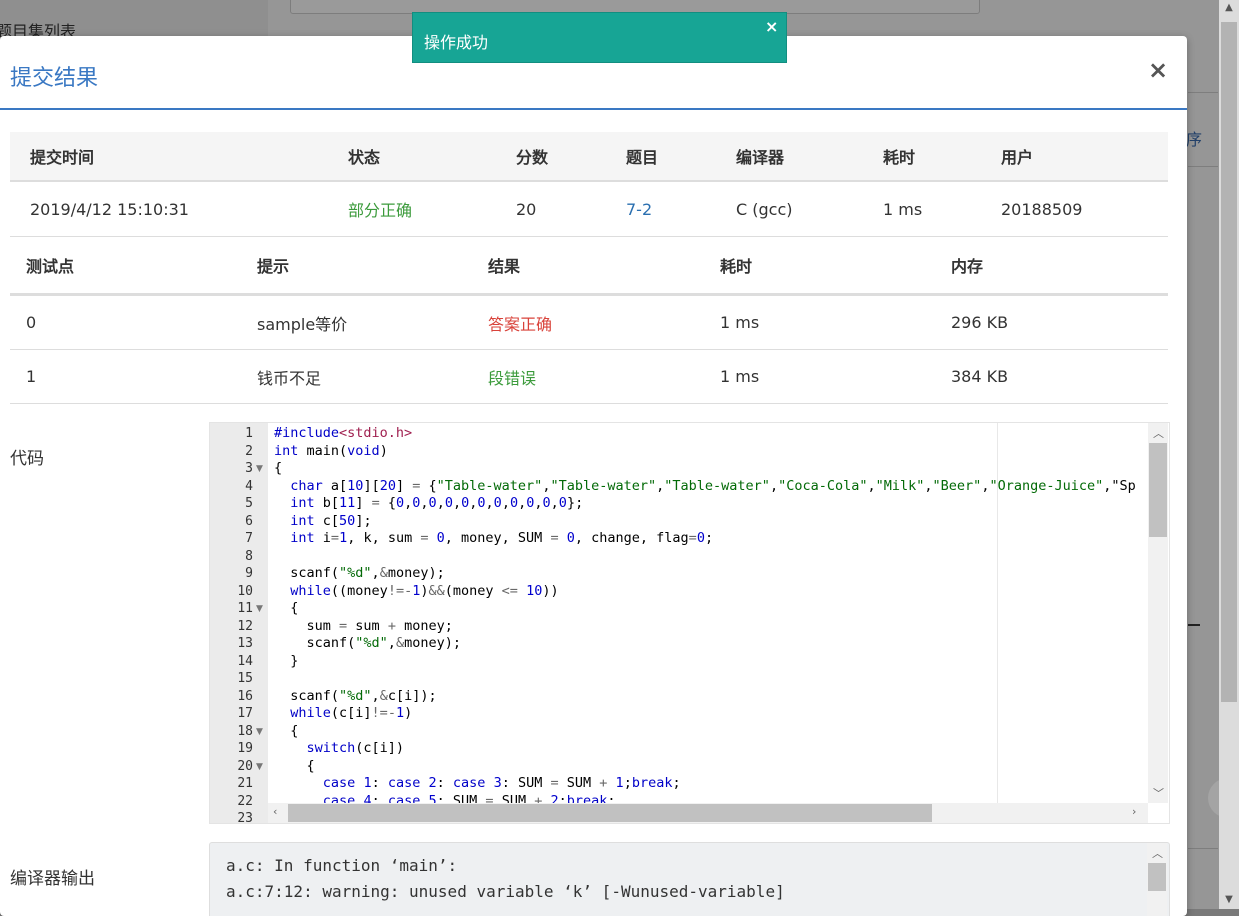  I want to click on line-number: 22, so click(245, 801).